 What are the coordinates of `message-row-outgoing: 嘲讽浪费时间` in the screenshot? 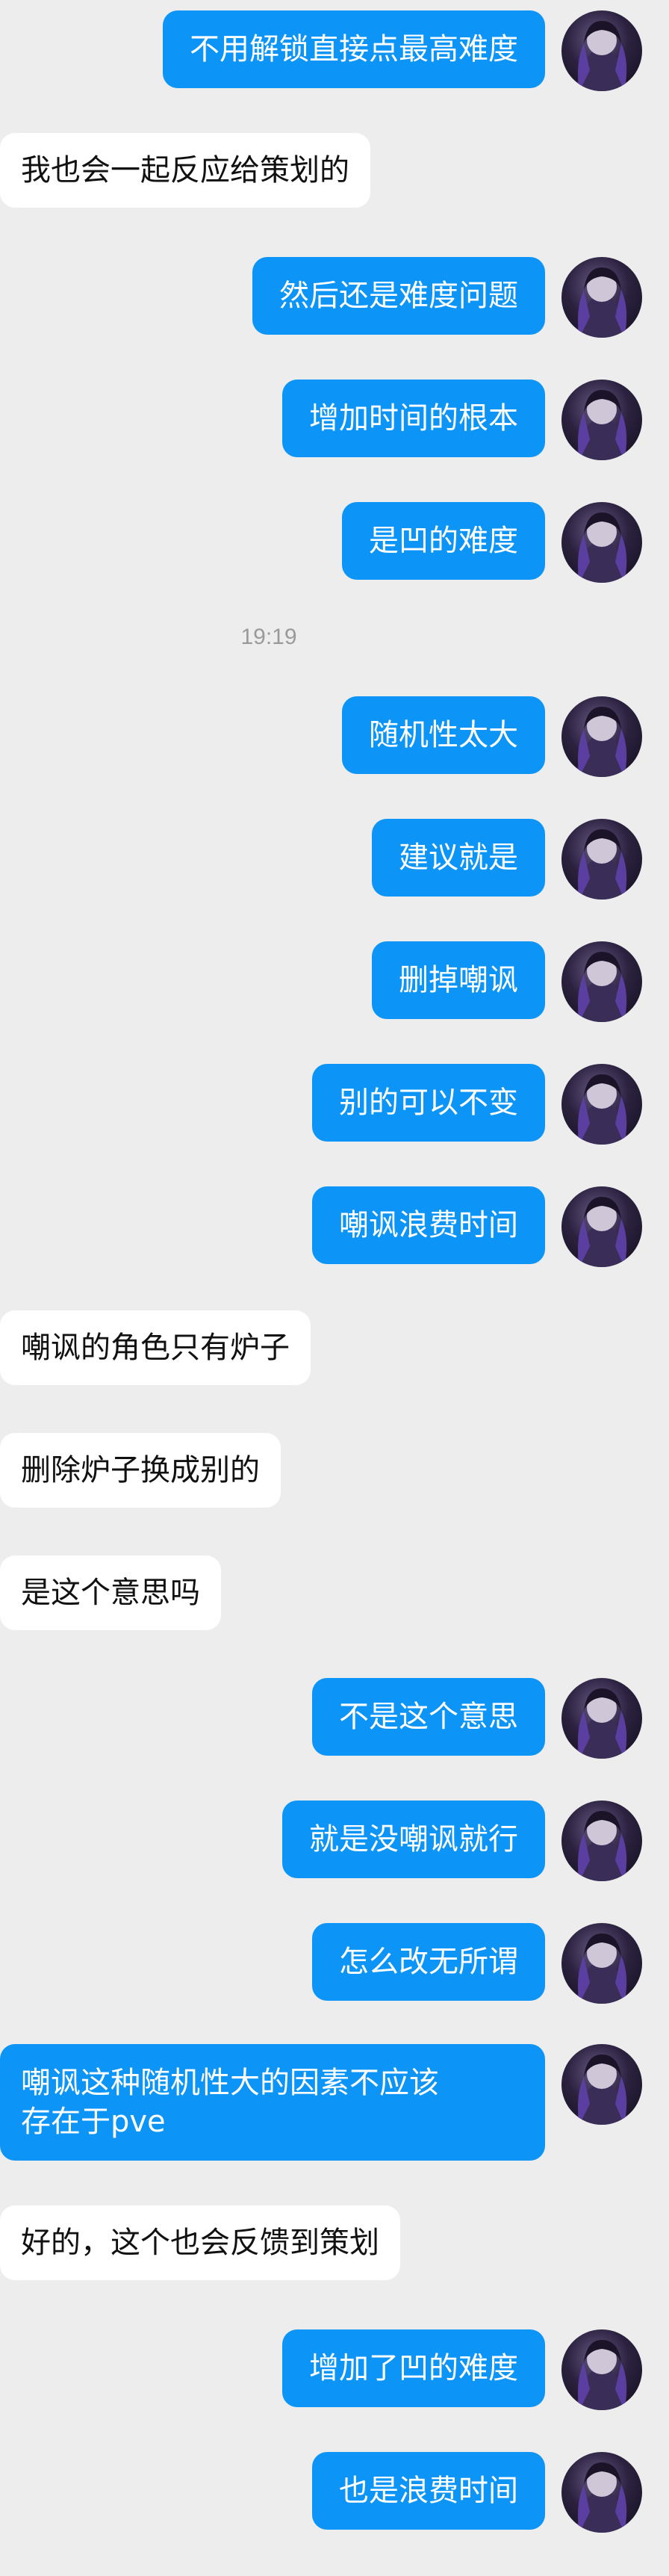 It's located at (334, 1227).